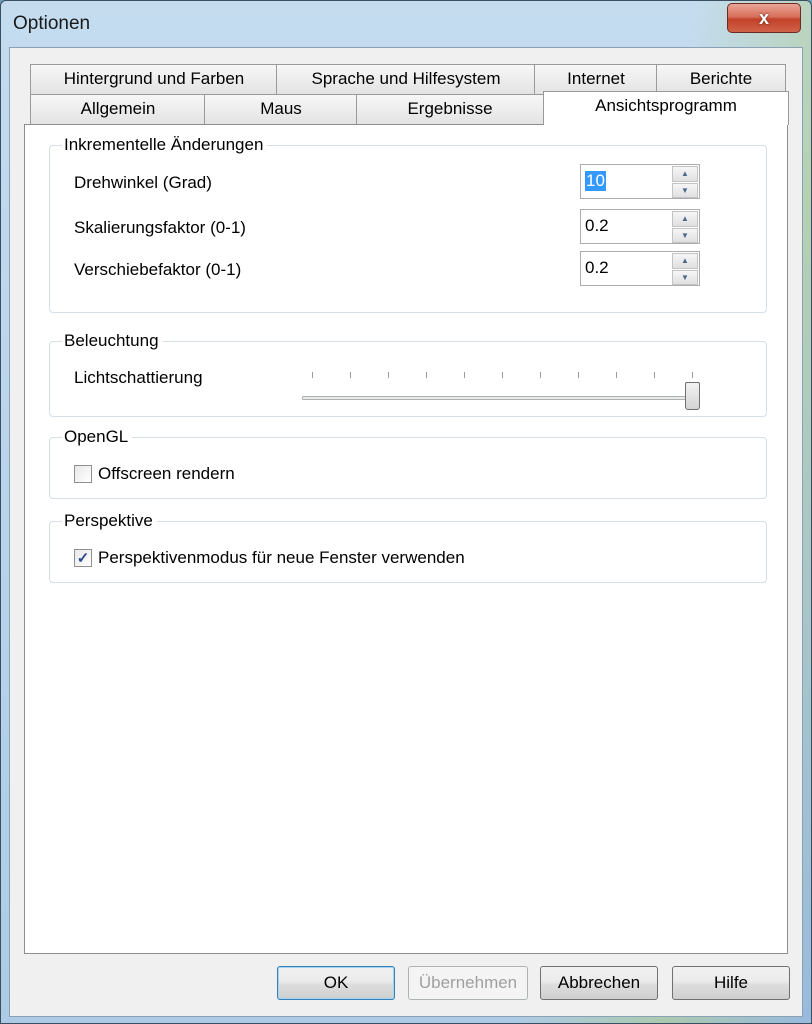 The height and width of the screenshot is (1024, 812). What do you see at coordinates (406, 79) in the screenshot?
I see `tab-sprache-und-hilfesystem: Sprache und Hilfesystem` at bounding box center [406, 79].